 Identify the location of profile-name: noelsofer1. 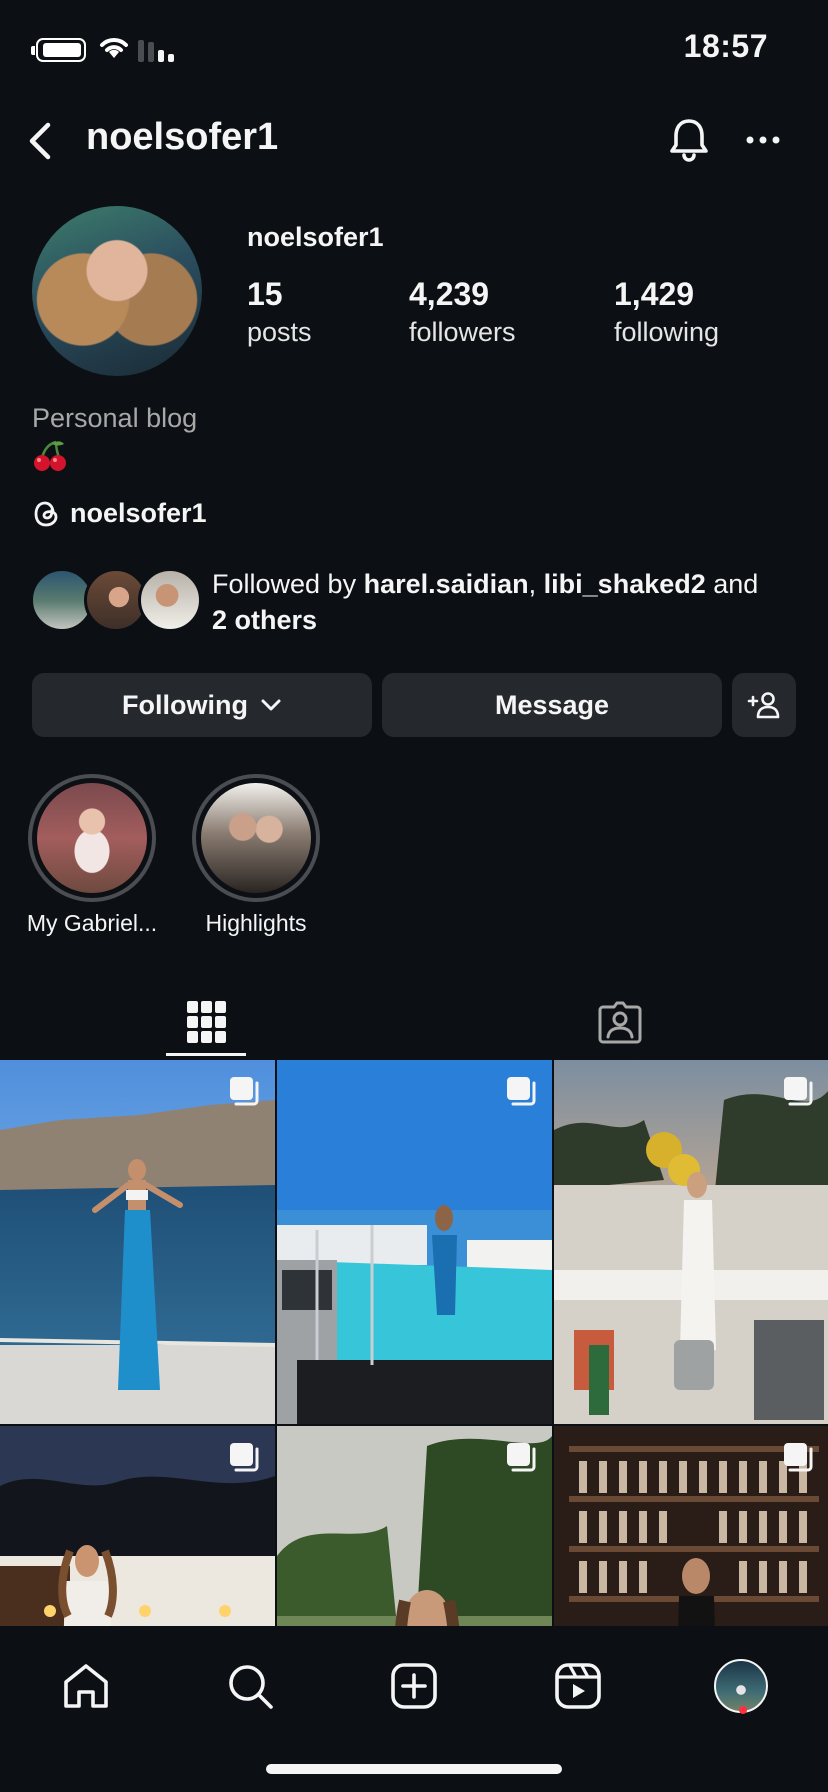
(315, 237).